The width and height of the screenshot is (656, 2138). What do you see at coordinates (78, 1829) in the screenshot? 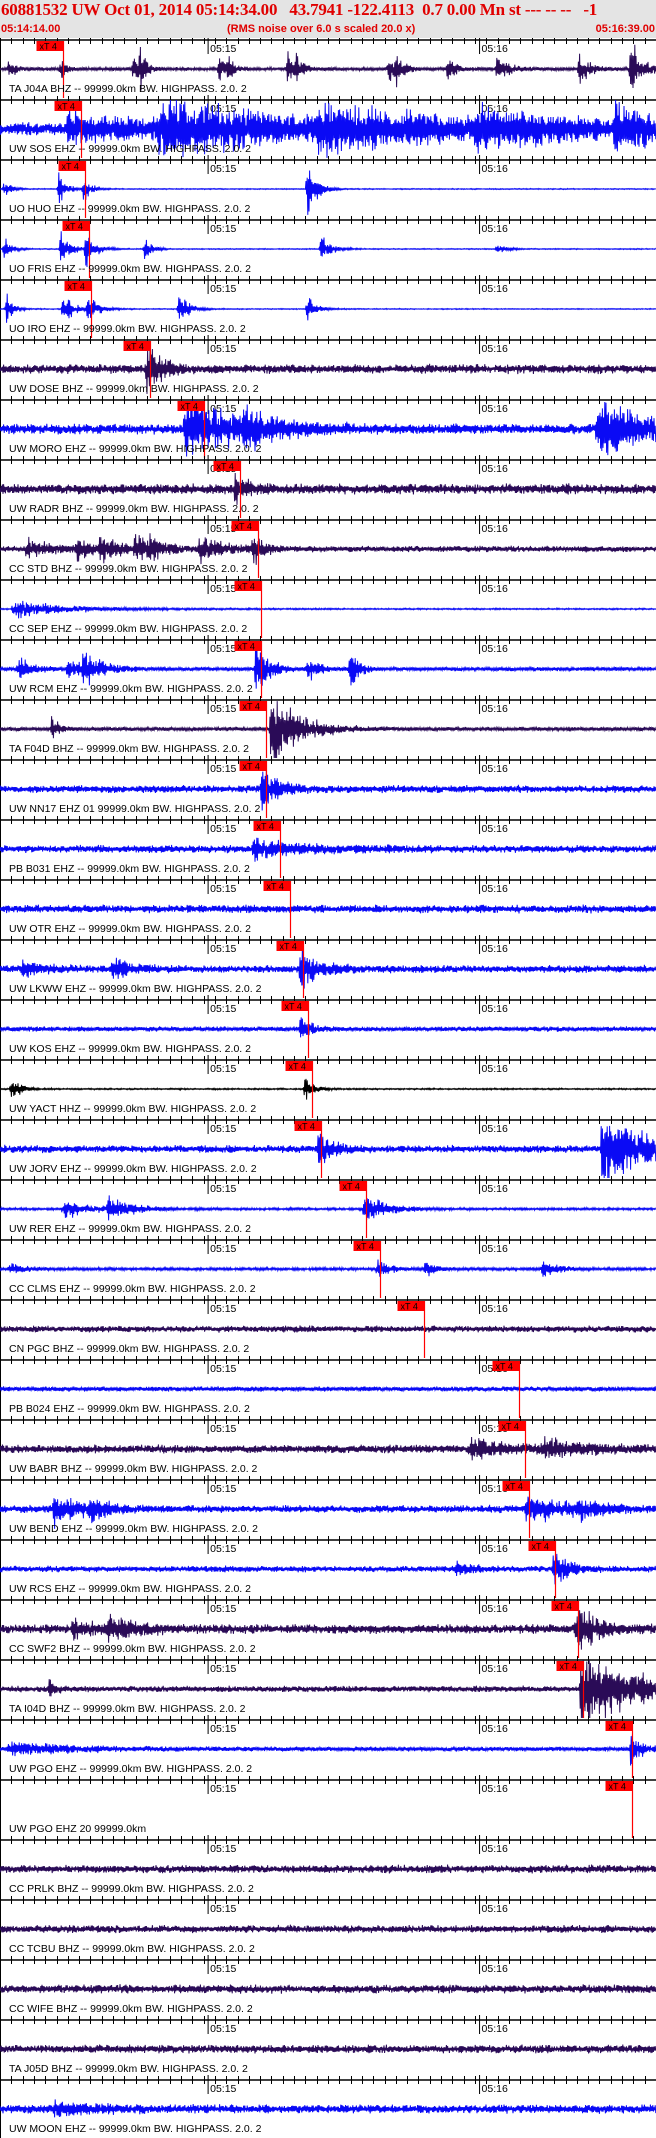
I see `station-label: UW PGO EHZ 20 99999.0km` at bounding box center [78, 1829].